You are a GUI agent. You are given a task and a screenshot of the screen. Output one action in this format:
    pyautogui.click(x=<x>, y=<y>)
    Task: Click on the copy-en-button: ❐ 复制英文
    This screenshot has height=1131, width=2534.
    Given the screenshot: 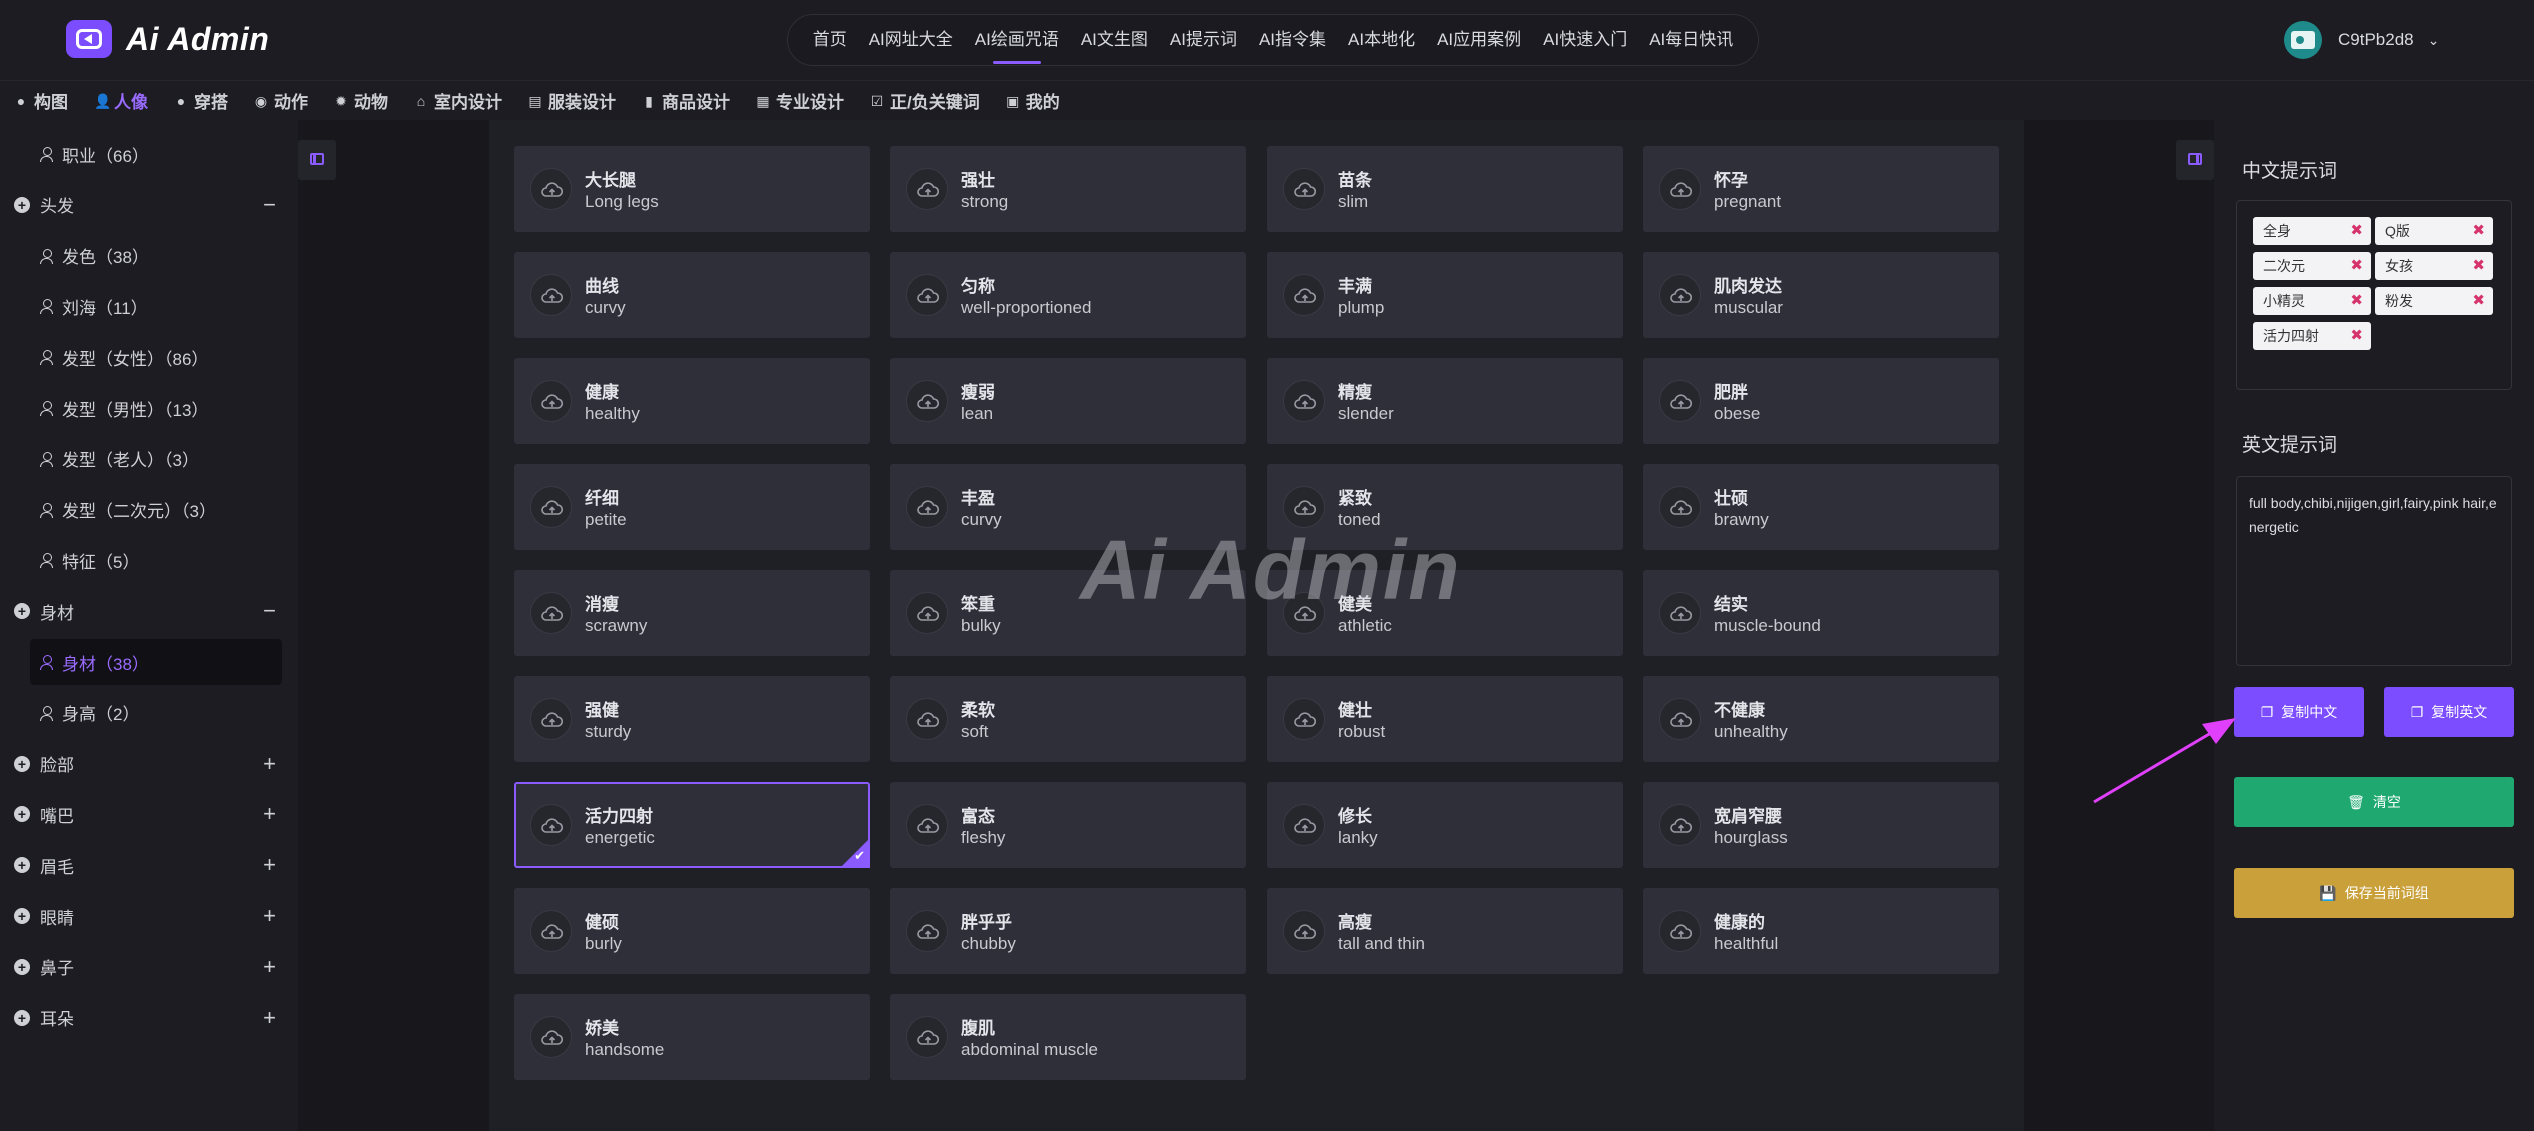 What is the action you would take?
    pyautogui.click(x=2449, y=712)
    